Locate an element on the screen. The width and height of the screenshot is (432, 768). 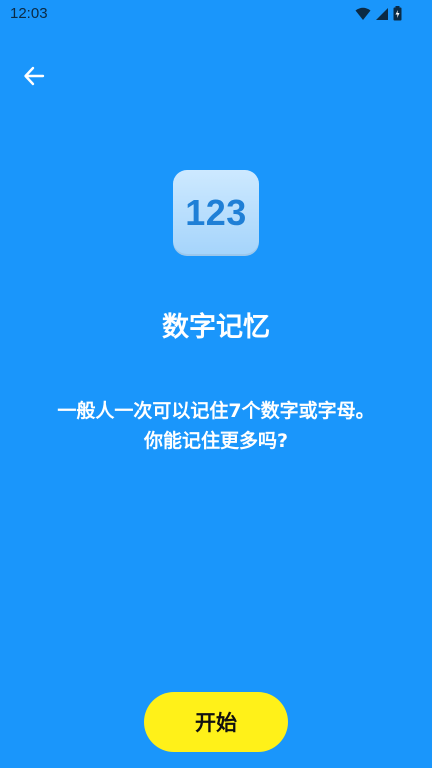
start-button: 开始 is located at coordinates (216, 722).